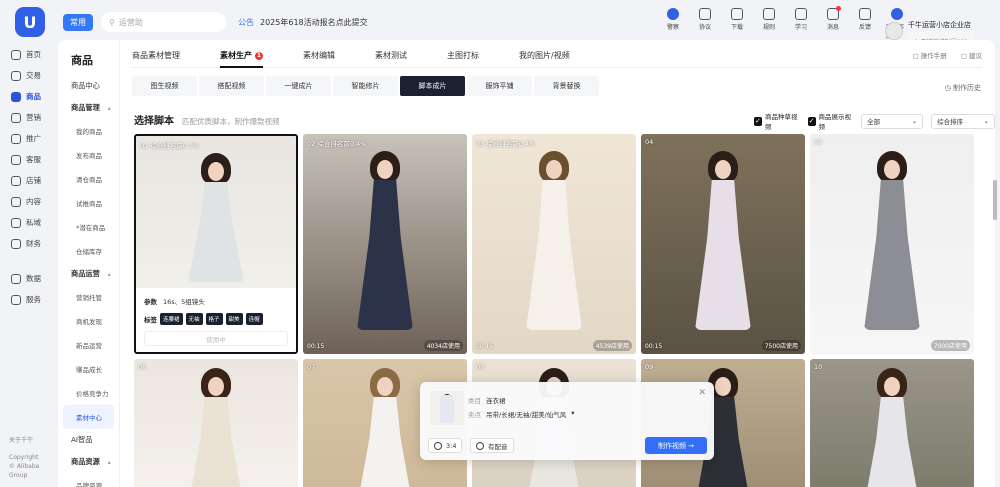 The image size is (1000, 487). What do you see at coordinates (88, 227) in the screenshot?
I see `sub-nav-item: *潜在商品` at bounding box center [88, 227].